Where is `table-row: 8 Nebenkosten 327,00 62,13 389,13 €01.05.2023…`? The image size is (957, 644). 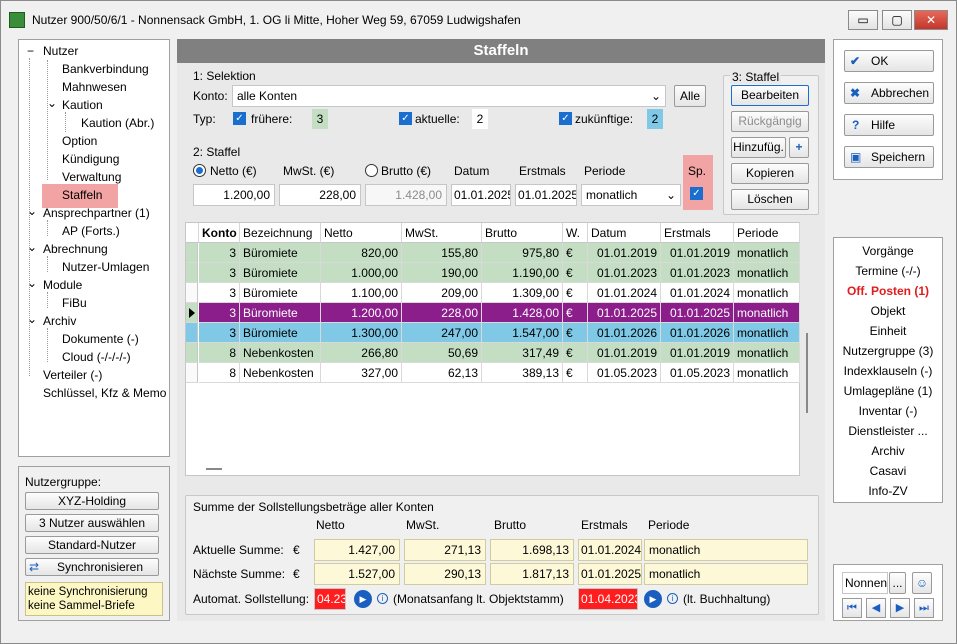
table-row: 8 Nebenkosten 327,00 62,13 389,13 €01.05.2023… is located at coordinates (493, 373).